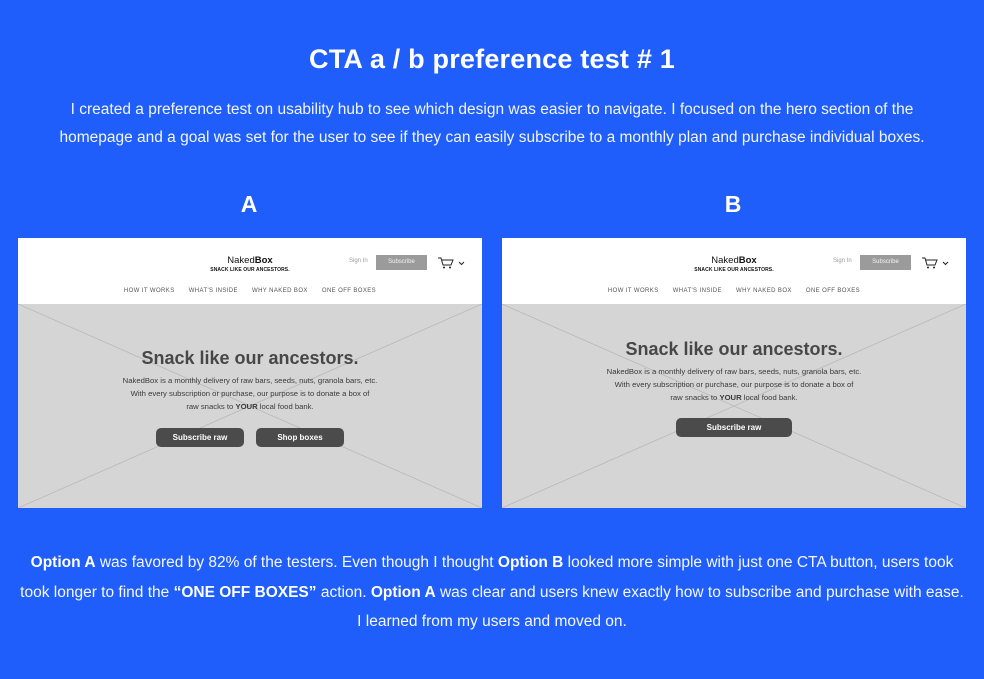 This screenshot has height=679, width=984. I want to click on page-title: CTA a / b preference test # 1, so click(492, 59).